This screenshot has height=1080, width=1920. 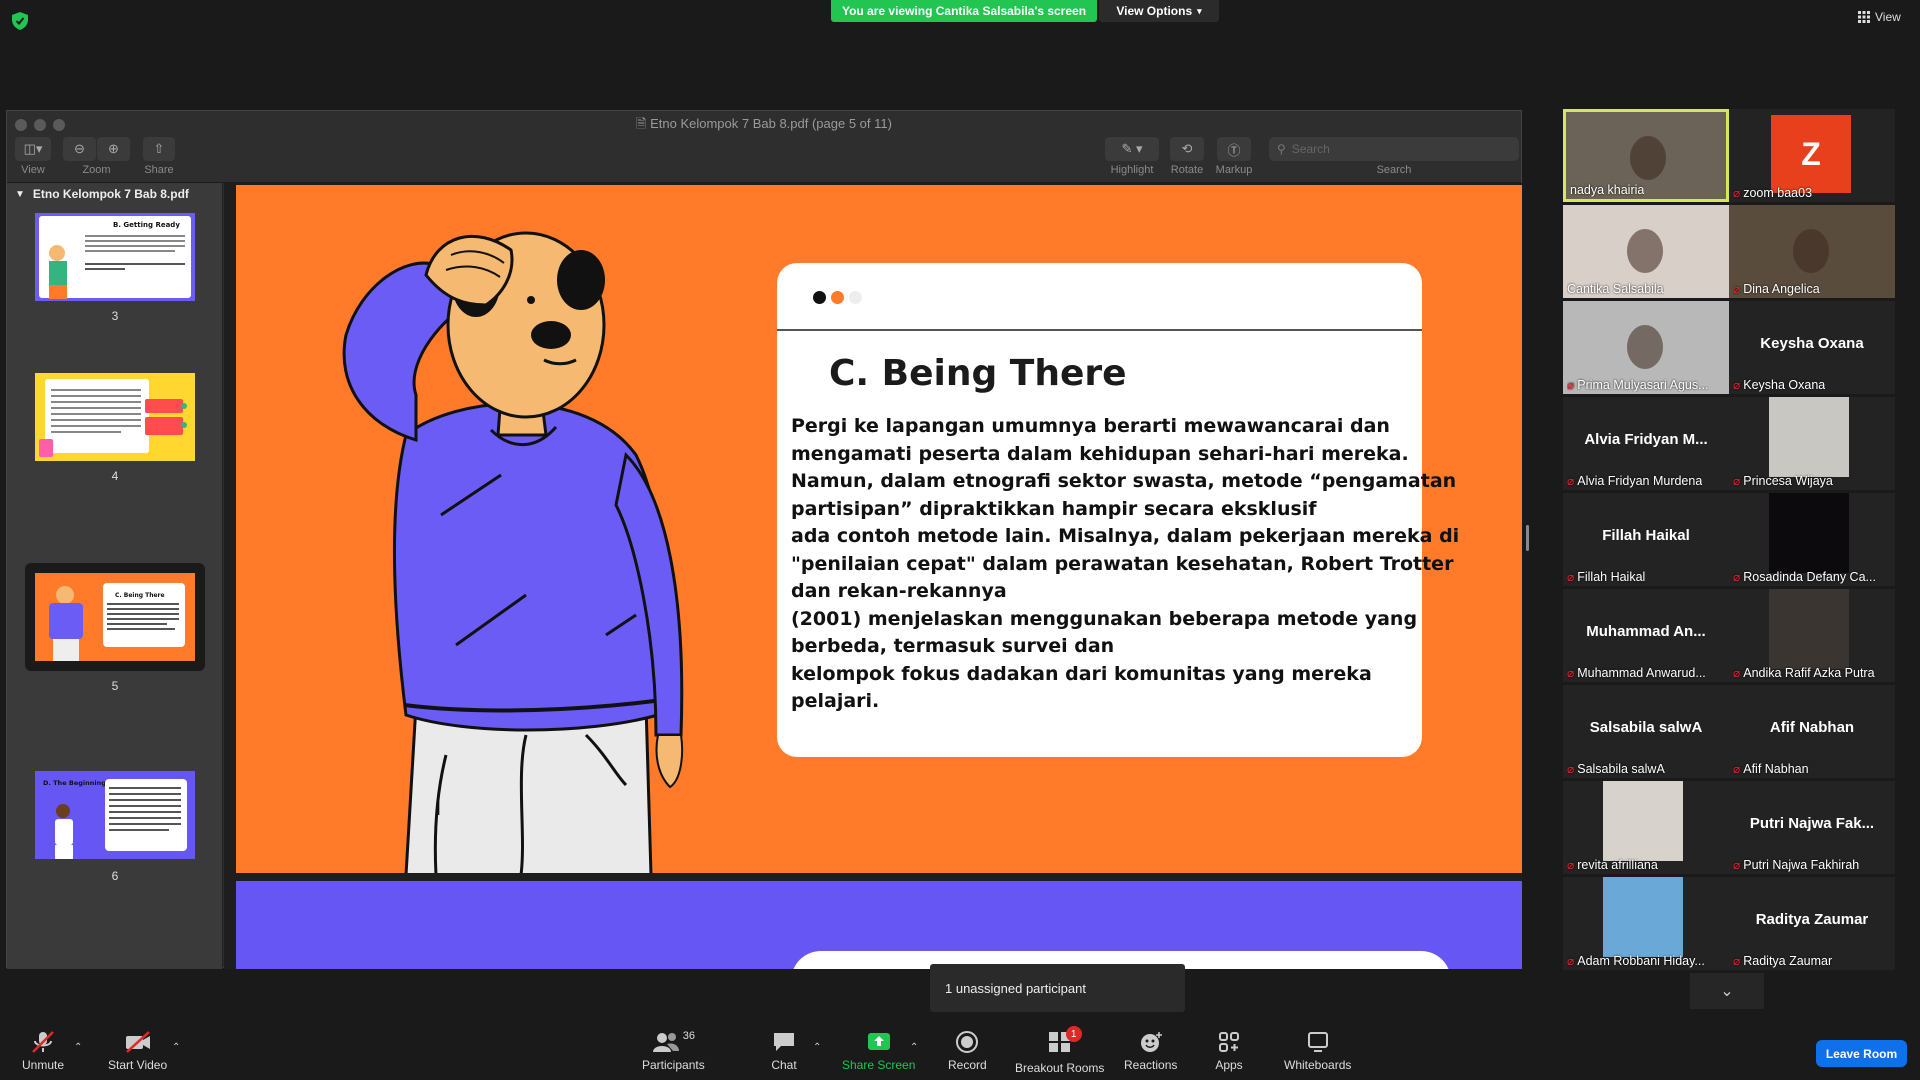 I want to click on rotate-button: ⟲, so click(x=1187, y=149).